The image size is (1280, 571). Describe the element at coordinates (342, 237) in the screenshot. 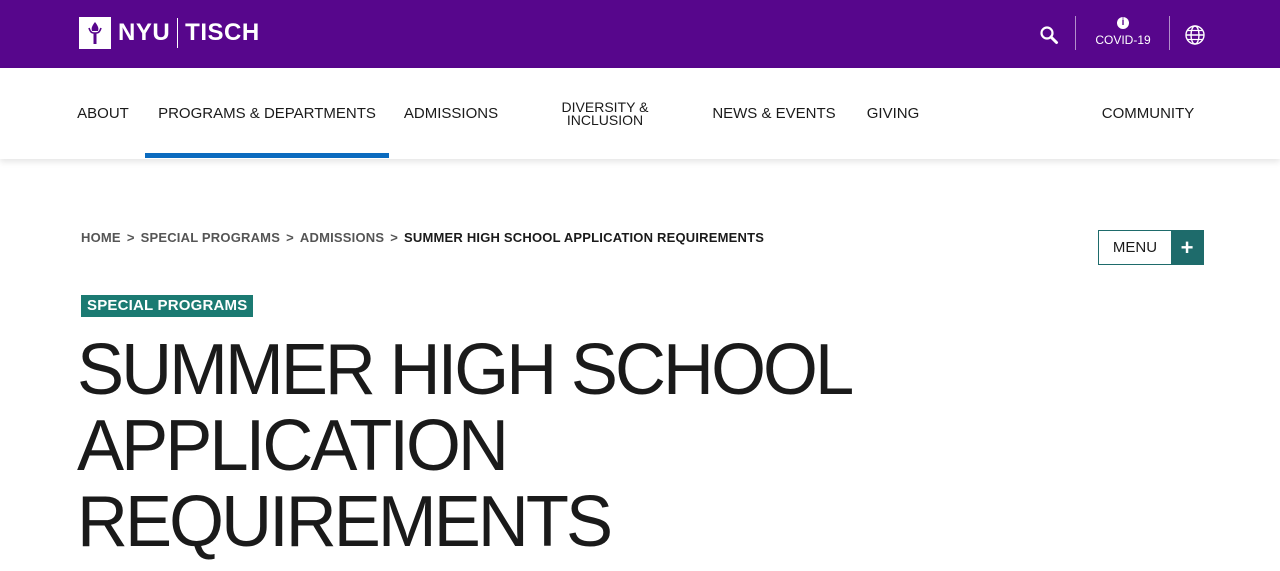

I see `breadcrumb-admissions: ADMISSIONS` at that location.